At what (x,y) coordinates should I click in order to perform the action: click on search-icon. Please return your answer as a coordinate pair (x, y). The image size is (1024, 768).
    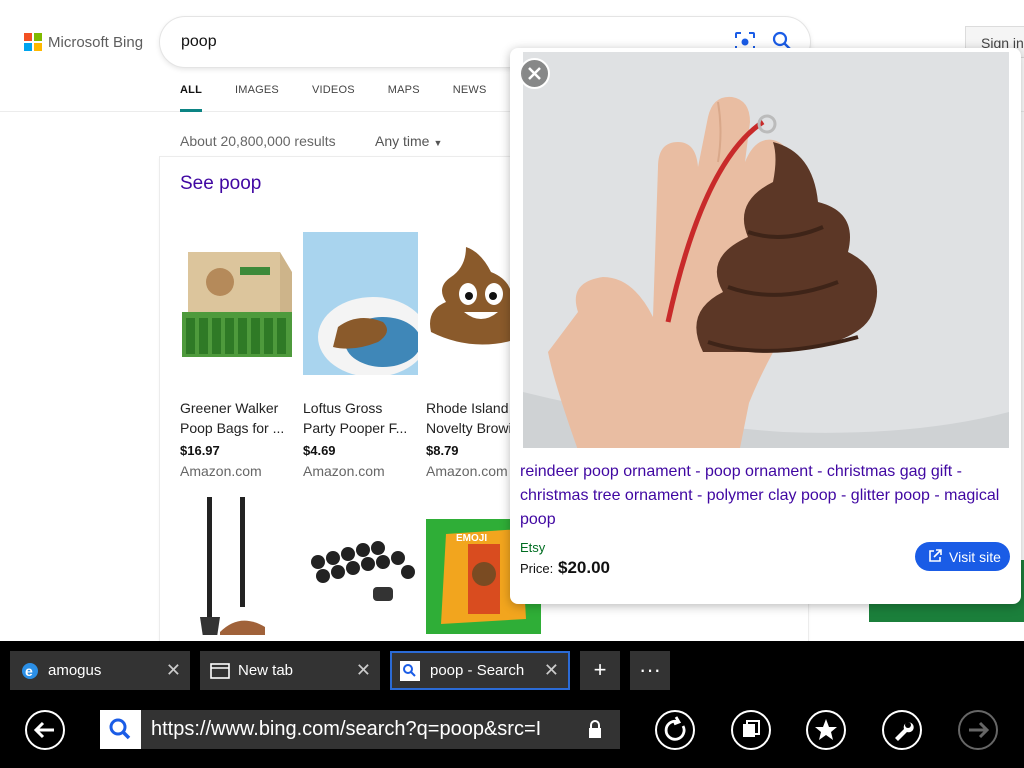
    Looking at the image, I should click on (120, 729).